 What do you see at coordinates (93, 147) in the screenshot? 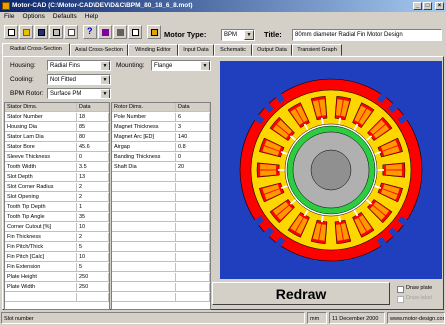
I see `row-value: 45.6` at bounding box center [93, 147].